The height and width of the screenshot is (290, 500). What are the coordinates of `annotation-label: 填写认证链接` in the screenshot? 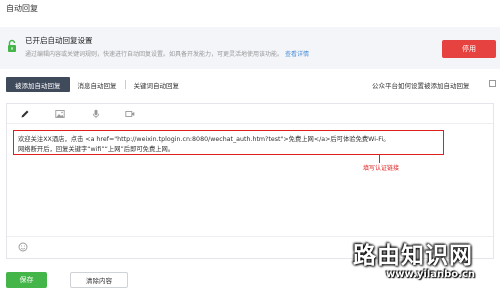 It's located at (381, 168).